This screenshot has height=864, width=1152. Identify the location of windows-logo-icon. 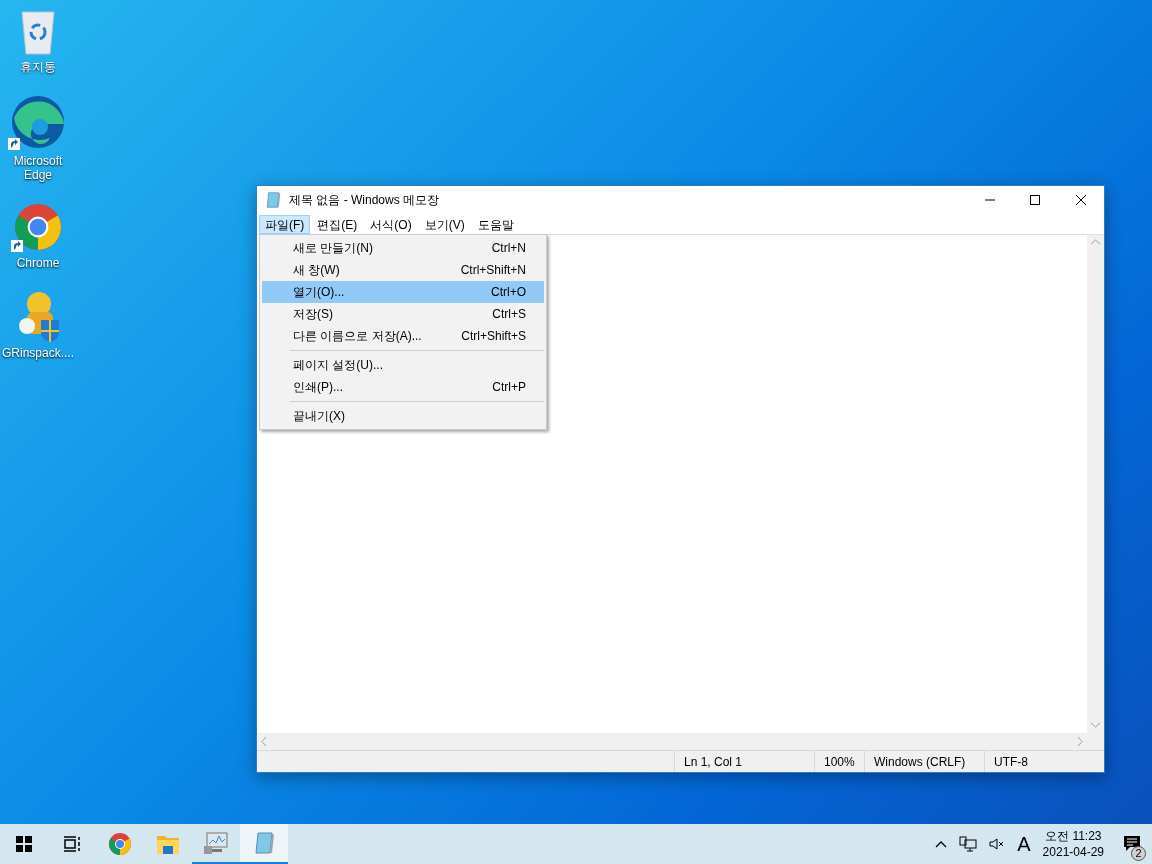
(24, 844).